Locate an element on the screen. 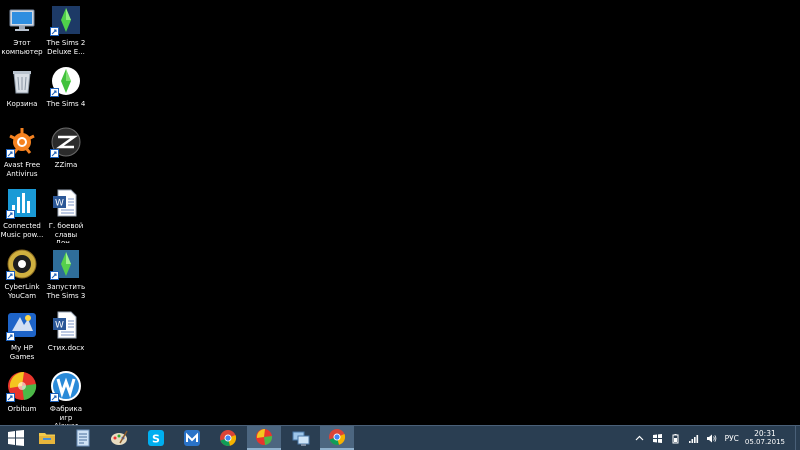  sims3-icon is located at coordinates (66, 264).